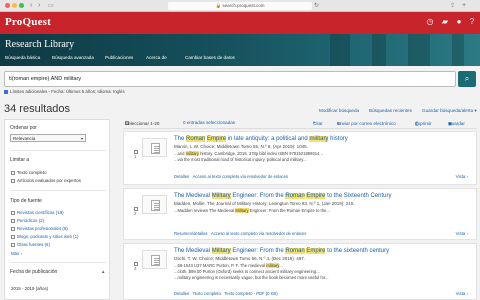 Image resolution: width=480 pixels, height=300 pixels. Describe the element at coordinates (445, 22) in the screenshot. I see `folder-icon: ▰` at that location.